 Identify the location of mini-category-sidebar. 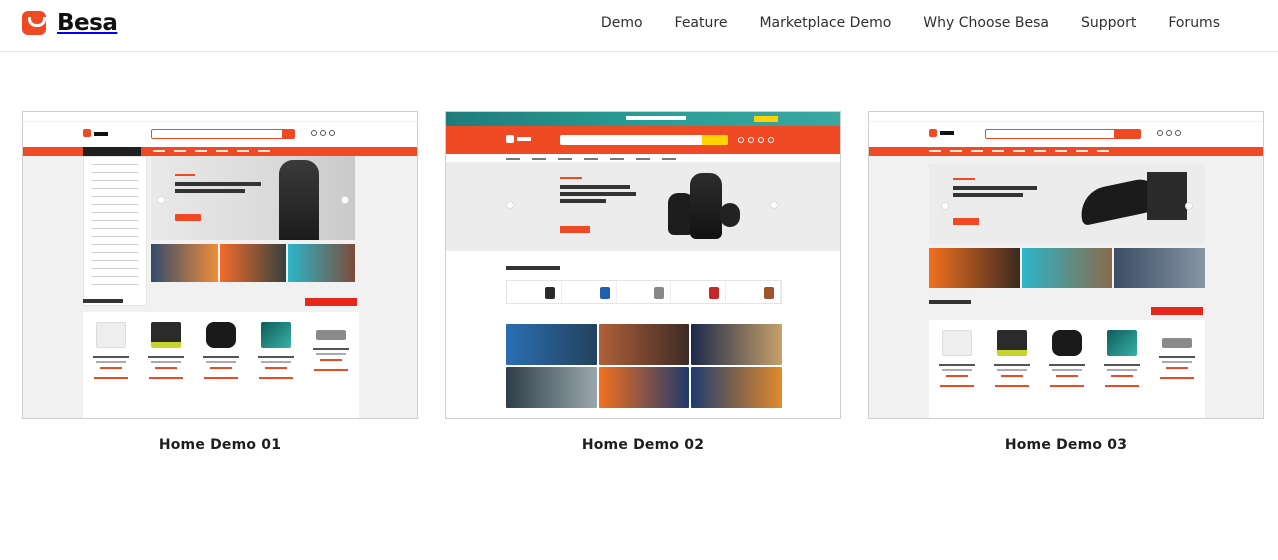
(115, 231).